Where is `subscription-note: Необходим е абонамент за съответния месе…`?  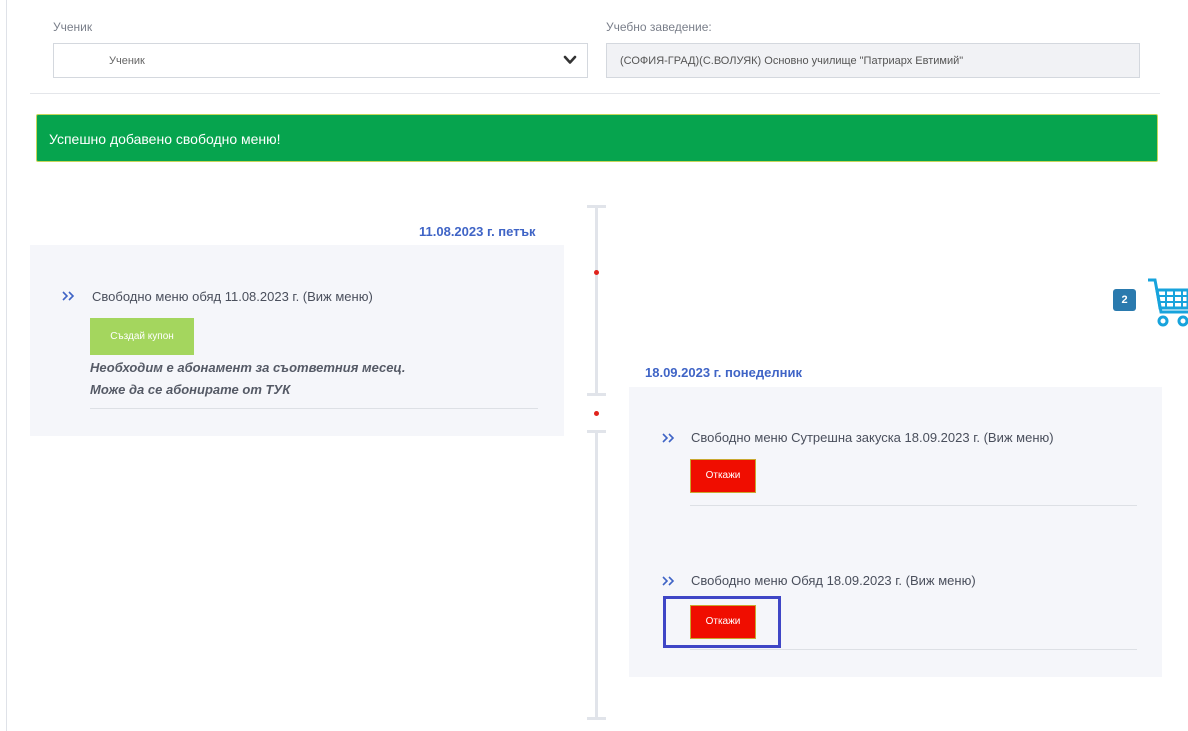 subscription-note: Необходим е абонамент за съответния месе… is located at coordinates (248, 367).